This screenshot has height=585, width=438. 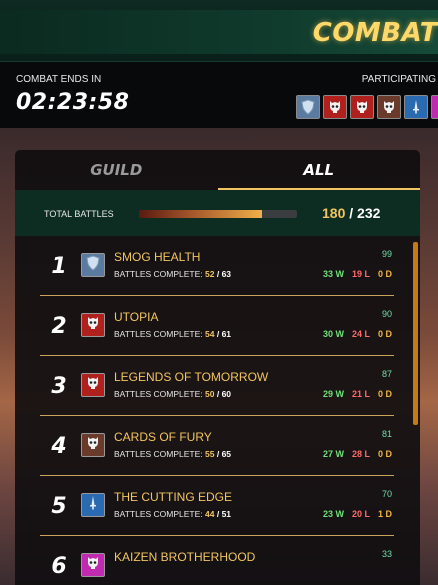 What do you see at coordinates (375, 33) in the screenshot?
I see `page-title: COMBAT` at bounding box center [375, 33].